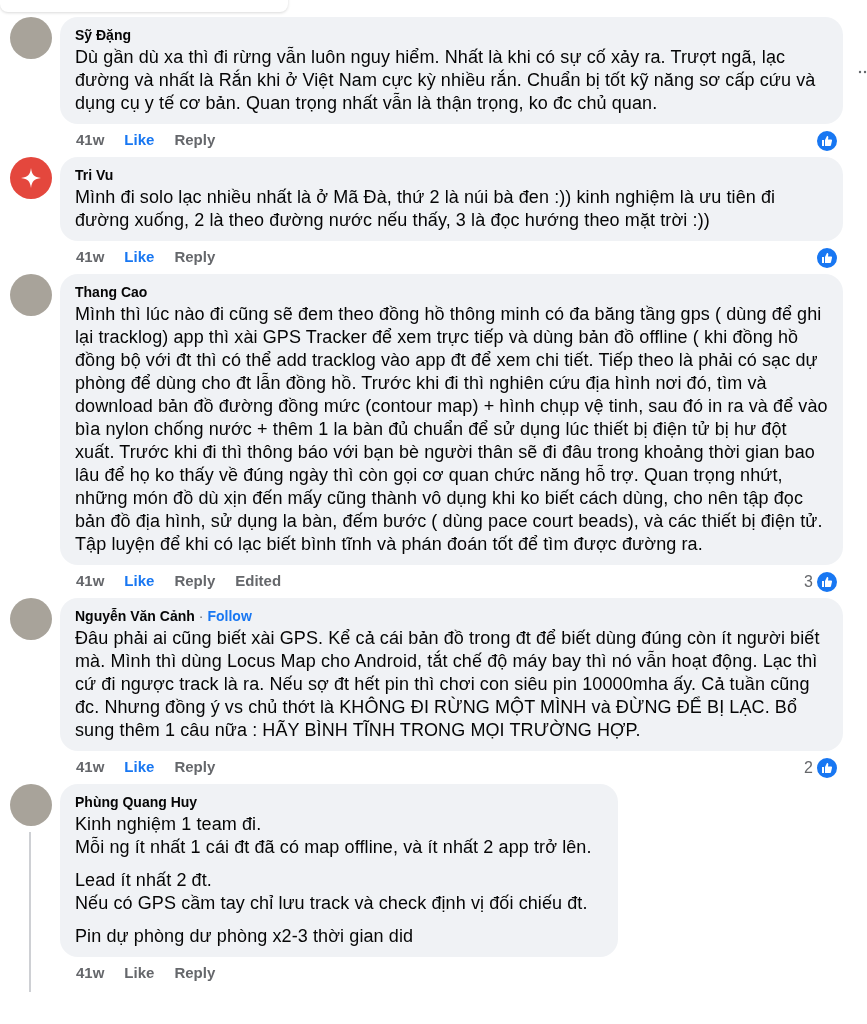 This screenshot has height=1024, width=867. I want to click on author-name: Sỹ Đặng, so click(103, 35).